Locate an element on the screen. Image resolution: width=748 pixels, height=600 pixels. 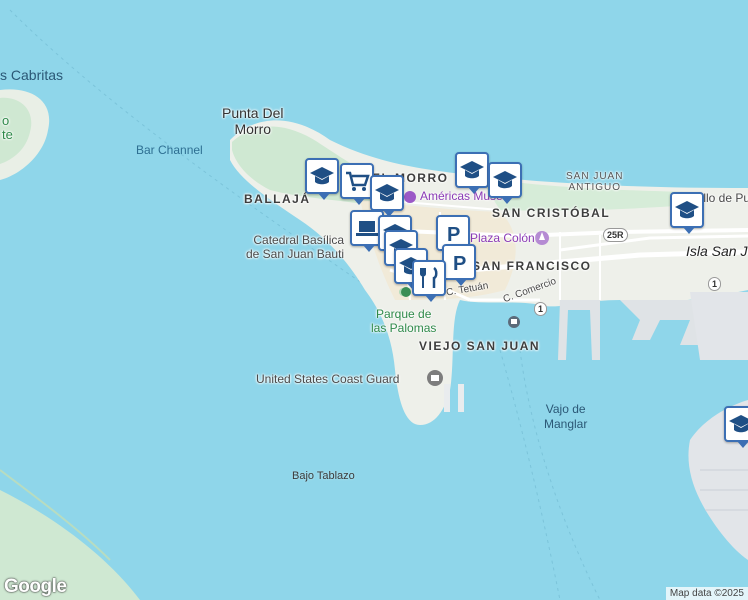
label-san-juan-antiguo: SAN JUAN ANTIGUO is located at coordinates (595, 182).